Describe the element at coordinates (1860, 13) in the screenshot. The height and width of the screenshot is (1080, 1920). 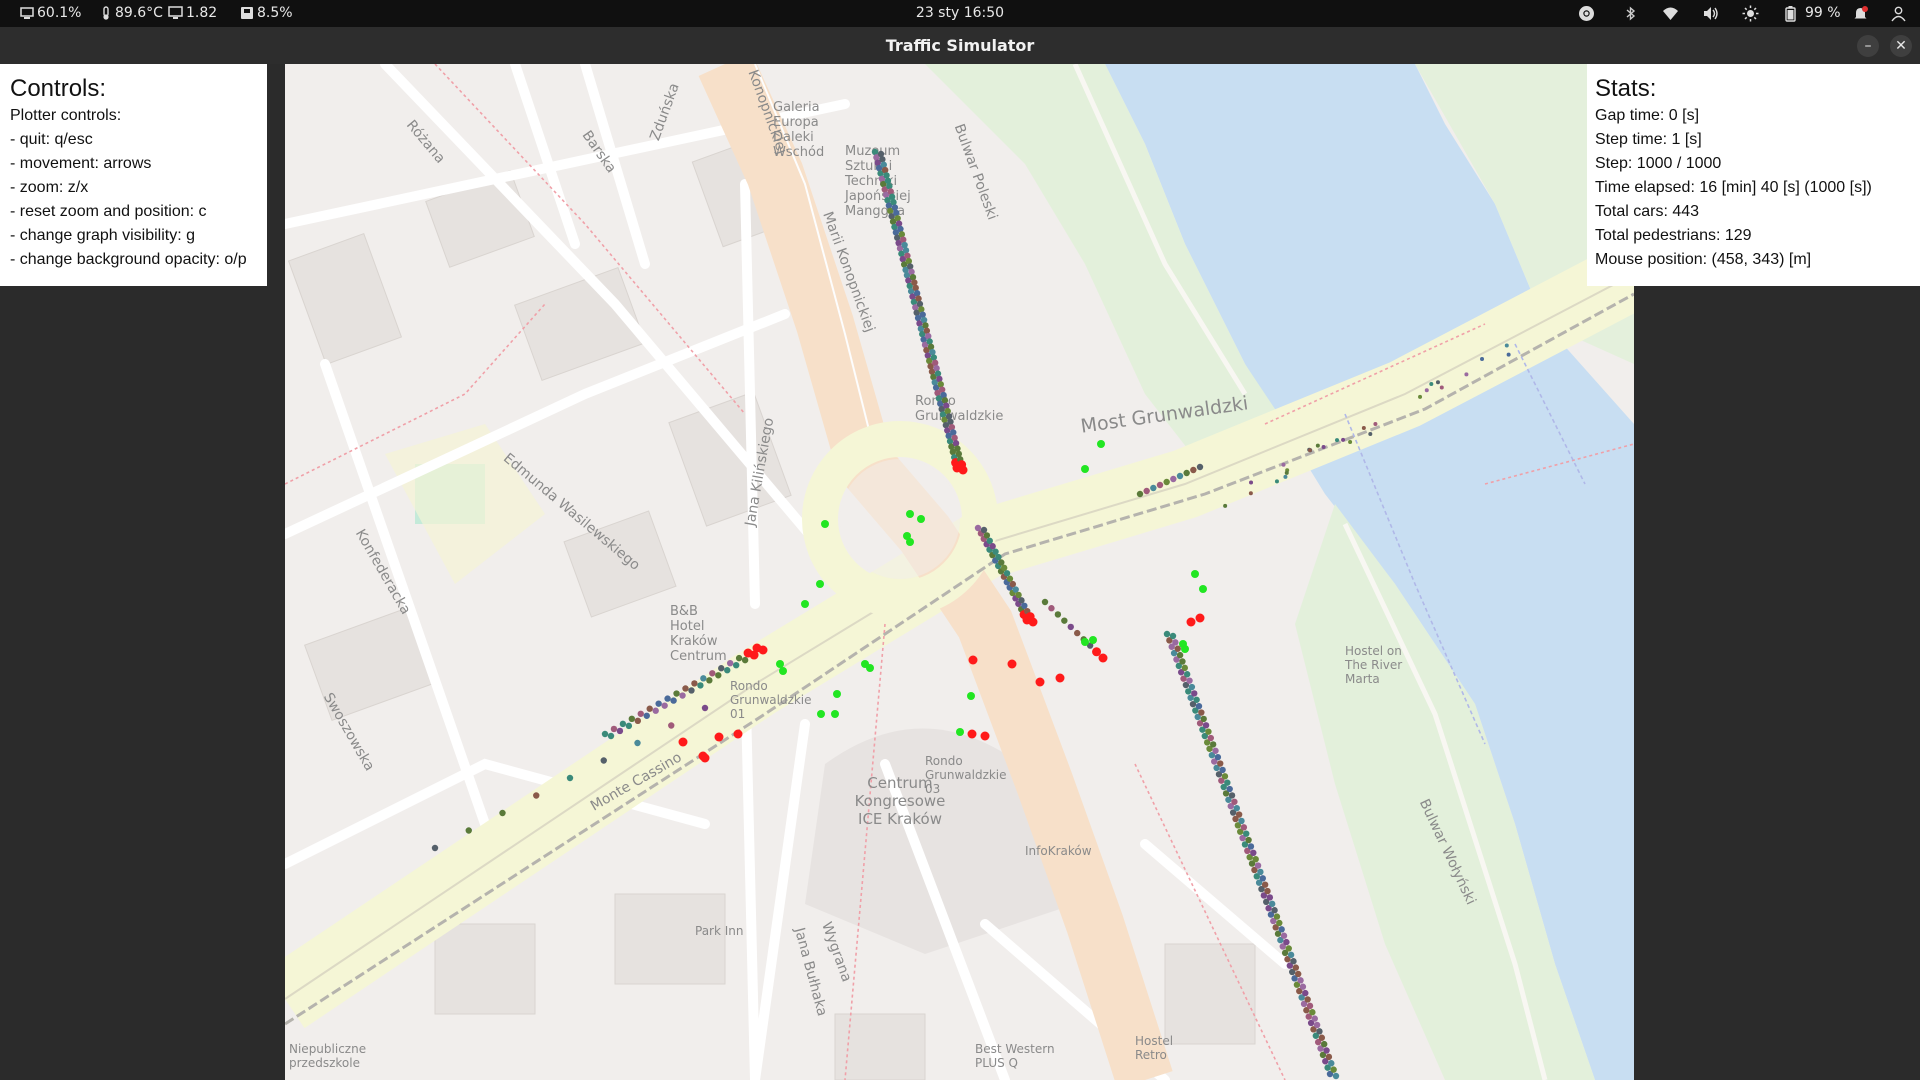
I see `notification-icon` at that location.